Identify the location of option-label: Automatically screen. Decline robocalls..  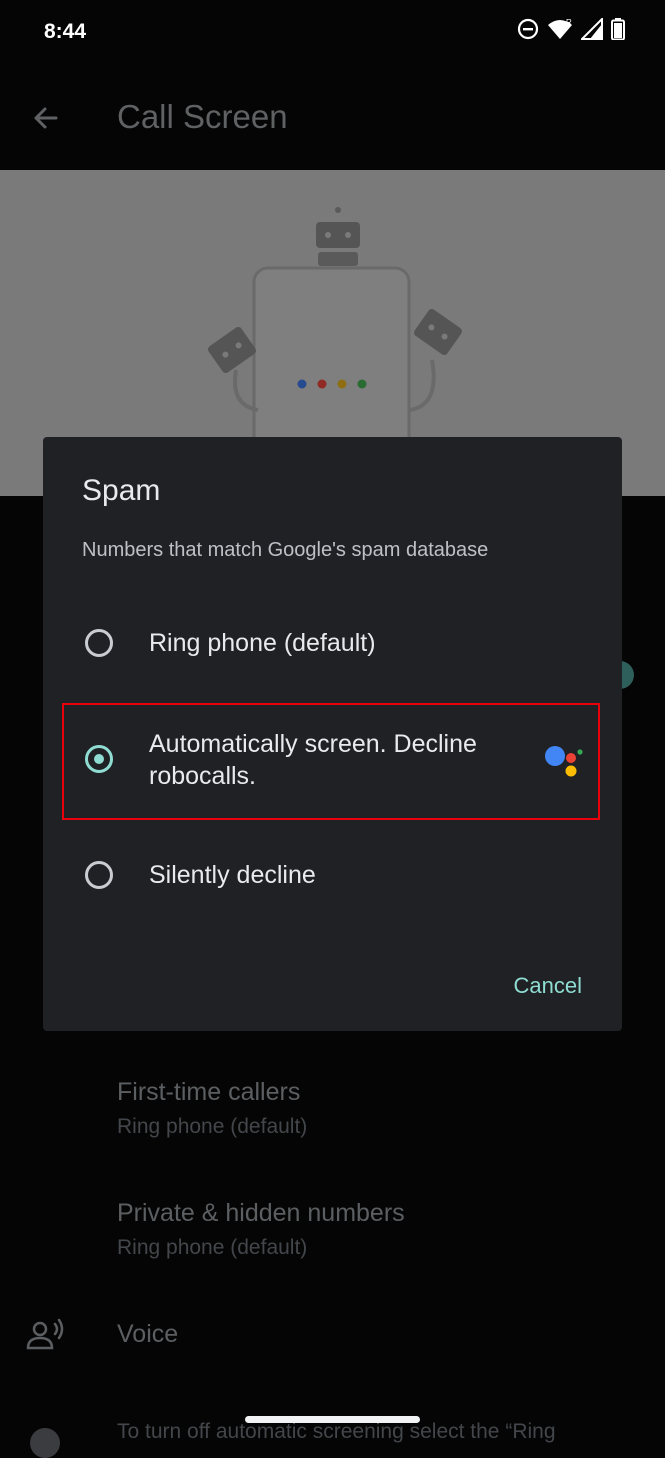
(313, 760).